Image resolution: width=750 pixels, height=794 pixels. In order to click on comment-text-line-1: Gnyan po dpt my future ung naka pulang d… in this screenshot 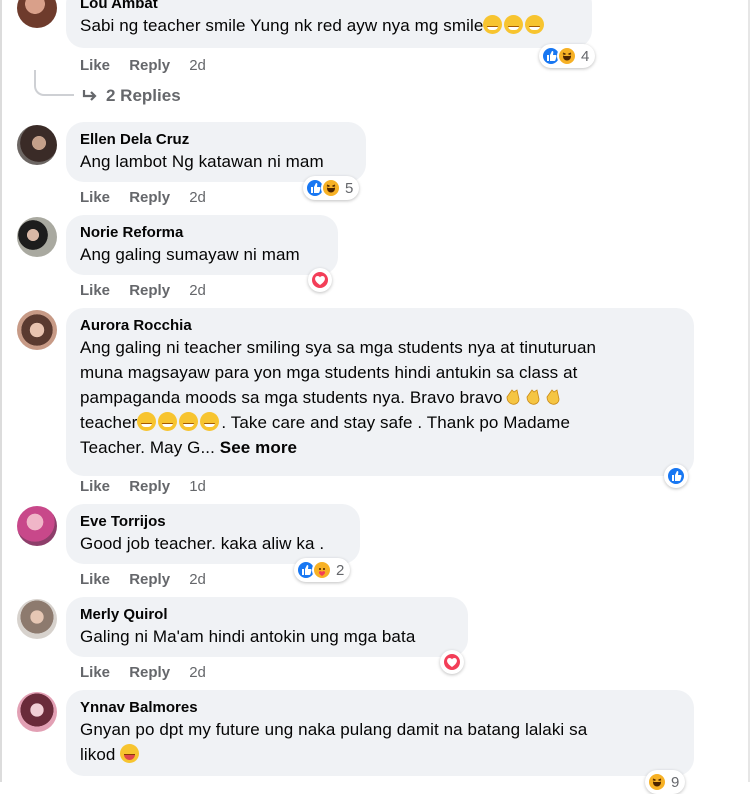, I will do `click(334, 729)`.